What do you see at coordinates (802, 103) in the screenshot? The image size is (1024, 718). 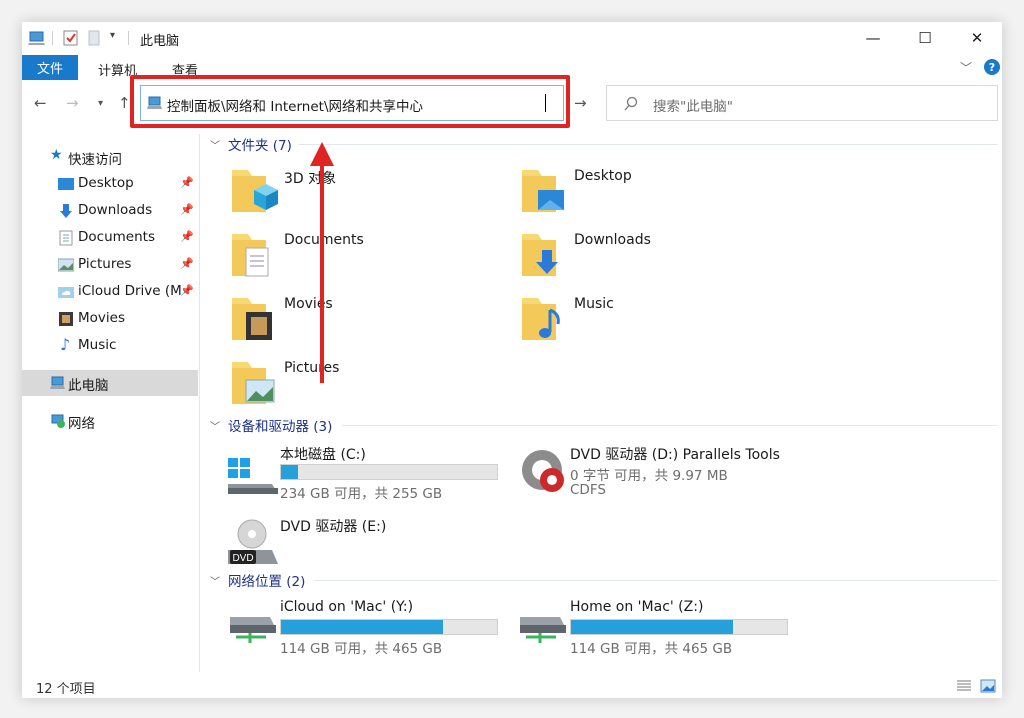 I see `search-box: 搜索"此电脑"` at bounding box center [802, 103].